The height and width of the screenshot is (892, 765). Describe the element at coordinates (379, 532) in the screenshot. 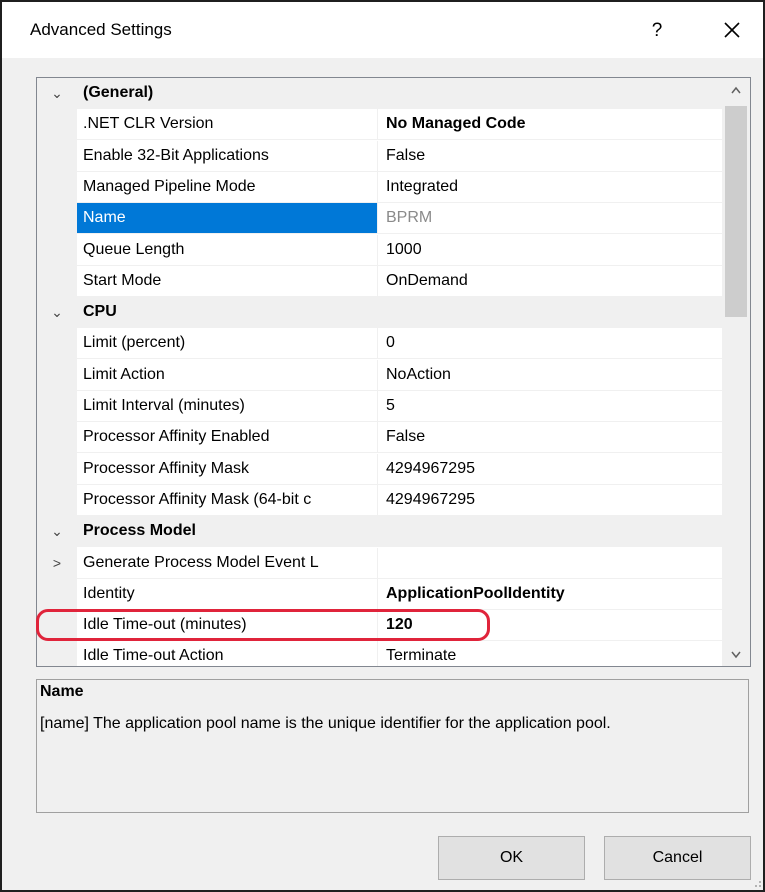

I see `category-row: ⌄ Process Model` at that location.